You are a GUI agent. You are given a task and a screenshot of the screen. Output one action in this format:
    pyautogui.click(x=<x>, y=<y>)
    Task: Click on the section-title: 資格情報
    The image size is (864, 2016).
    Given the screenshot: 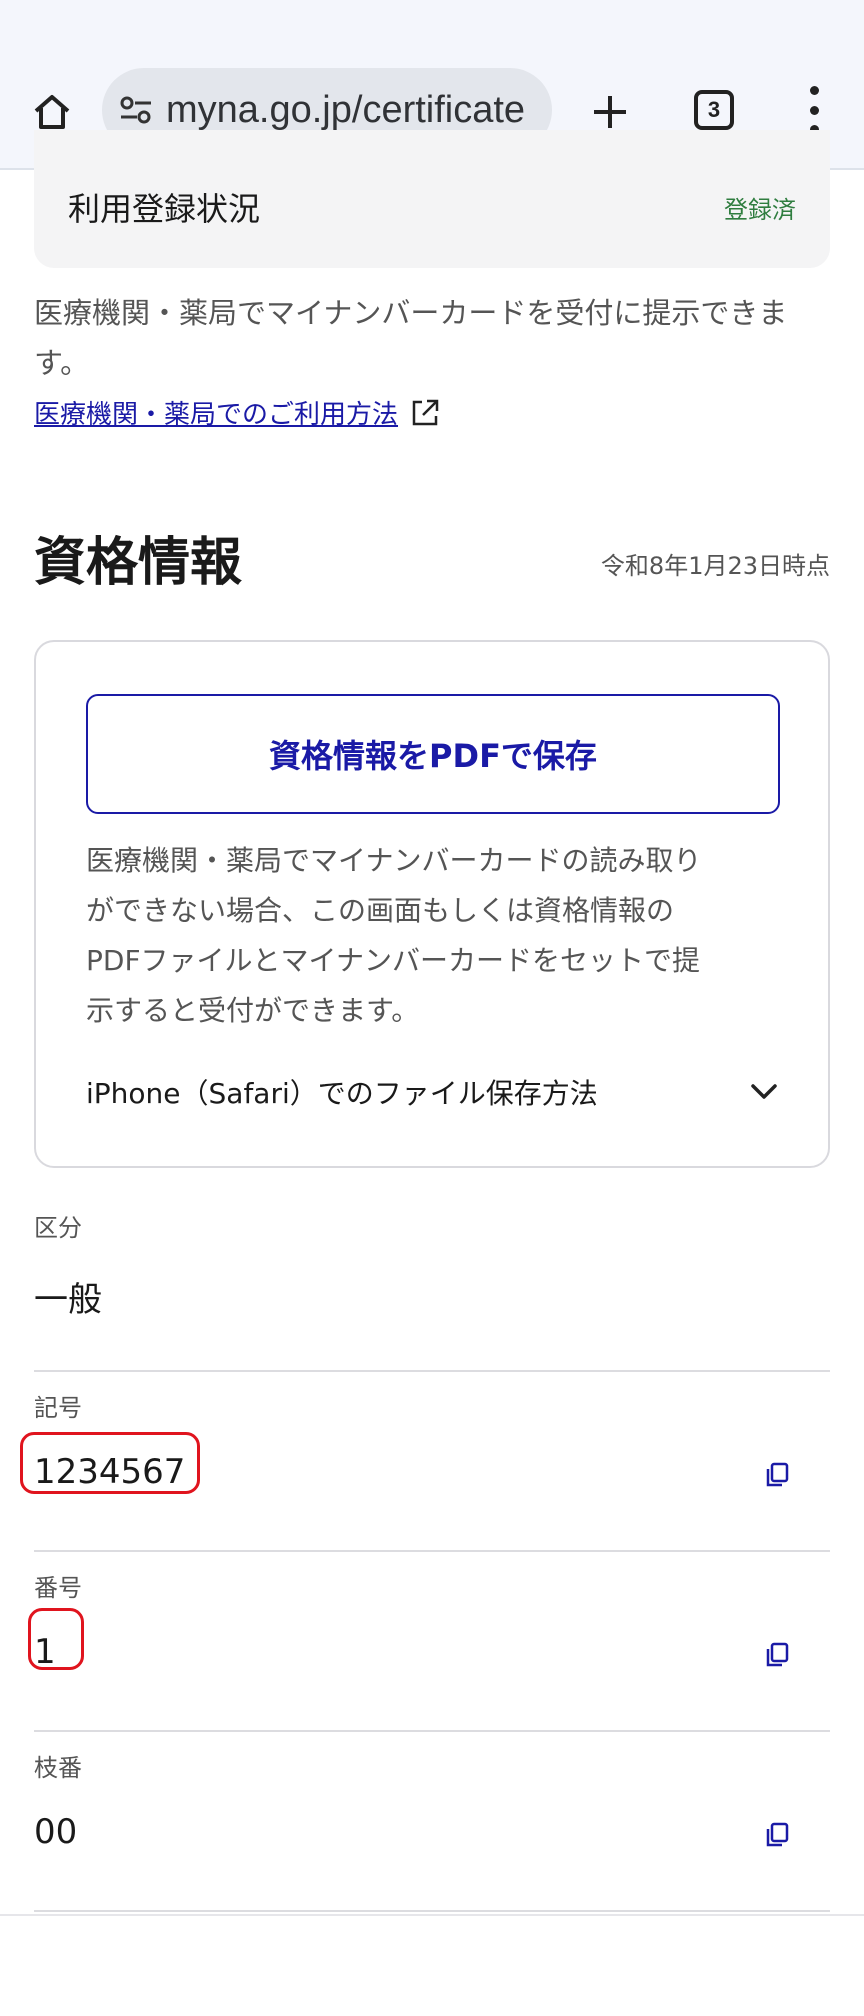 What is the action you would take?
    pyautogui.click(x=138, y=563)
    